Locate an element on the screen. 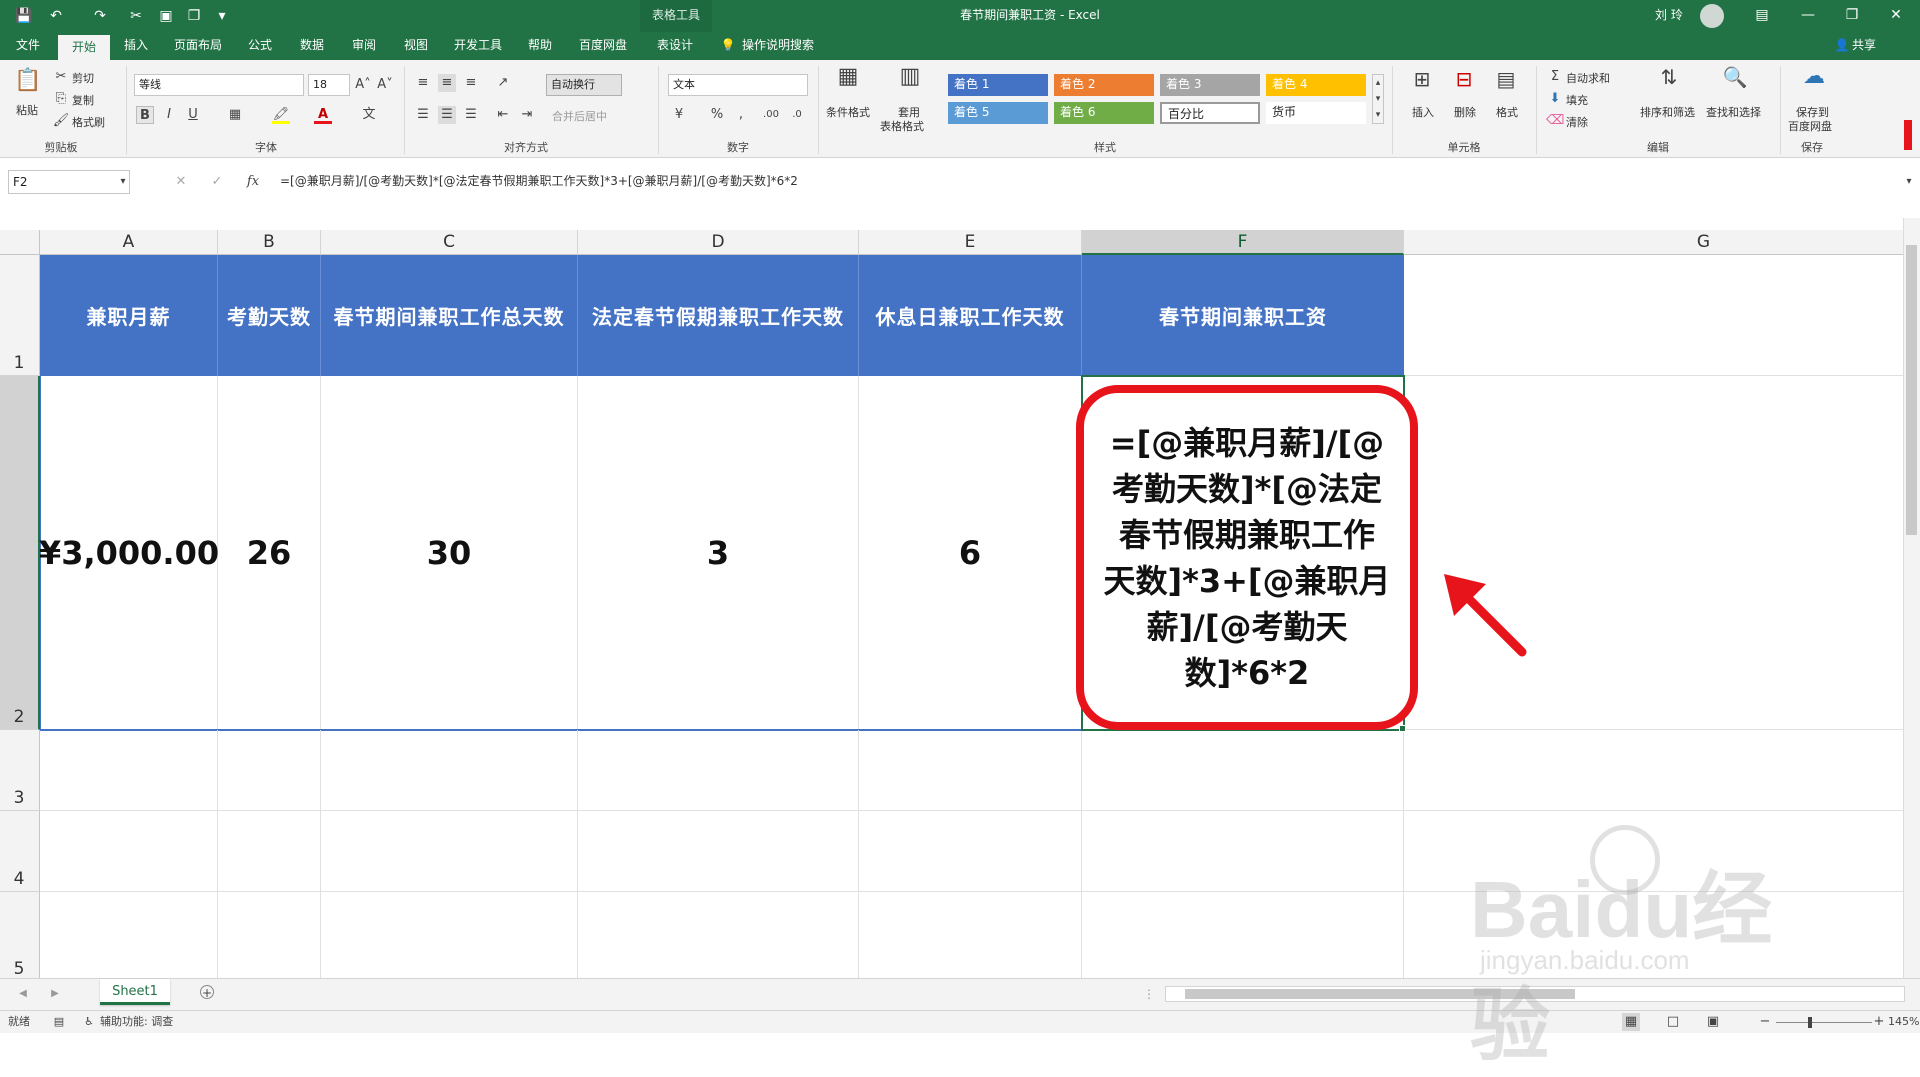 Image resolution: width=1920 pixels, height=1077 pixels. insert-cells-button: 插入 is located at coordinates (1423, 112).